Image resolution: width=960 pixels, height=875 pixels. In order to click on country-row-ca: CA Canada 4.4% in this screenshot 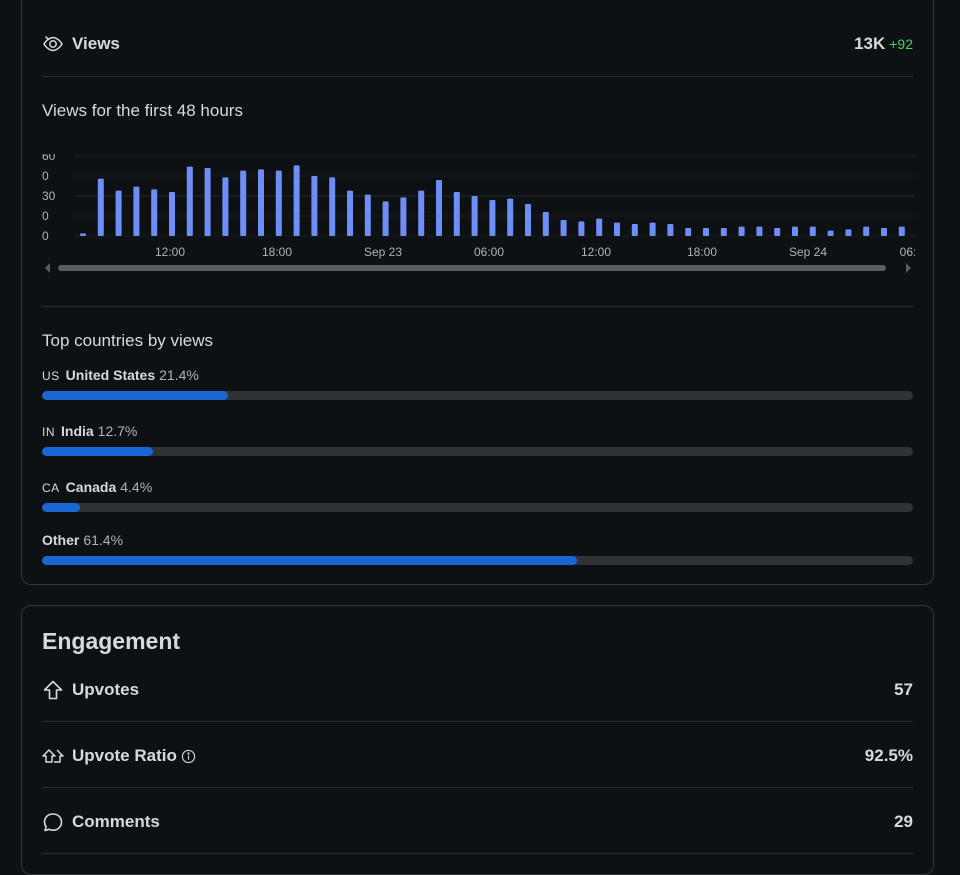, I will do `click(477, 495)`.